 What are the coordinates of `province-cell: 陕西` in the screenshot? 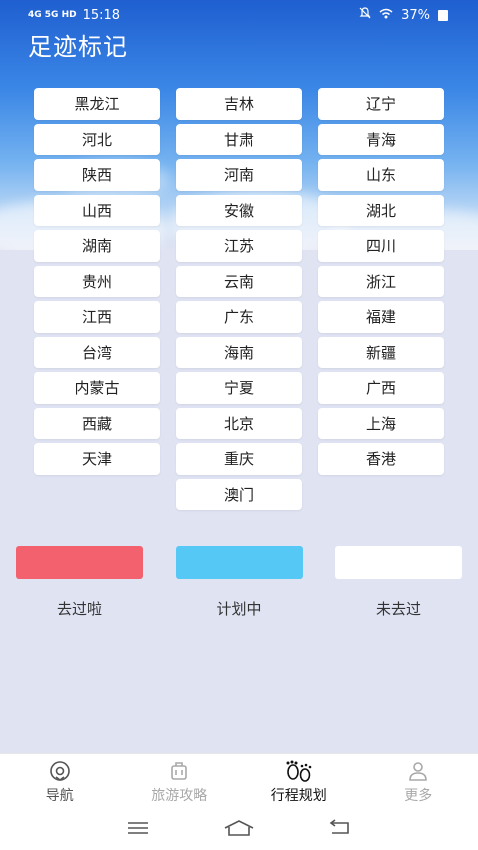 It's located at (97, 175).